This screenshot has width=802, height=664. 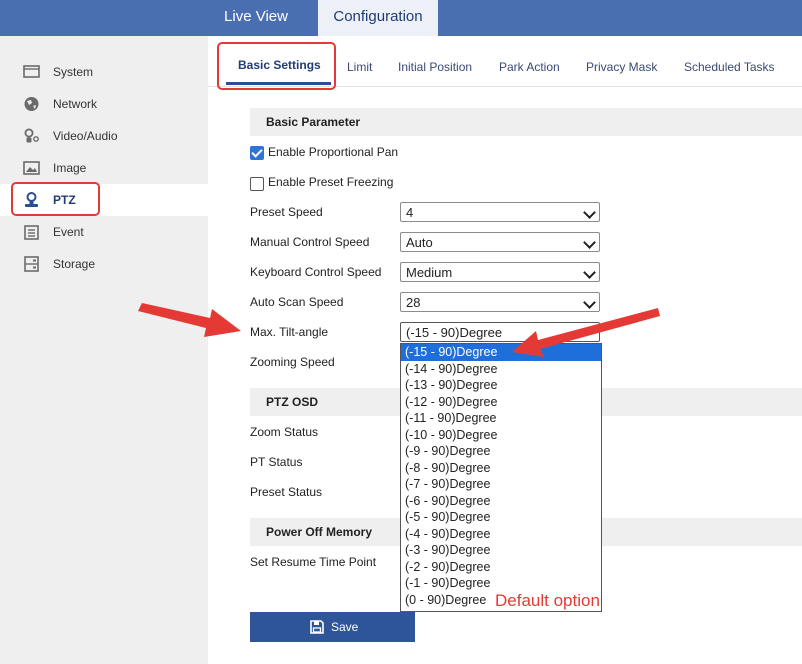 I want to click on select-value: (-15 - 90)Degree, so click(x=454, y=332).